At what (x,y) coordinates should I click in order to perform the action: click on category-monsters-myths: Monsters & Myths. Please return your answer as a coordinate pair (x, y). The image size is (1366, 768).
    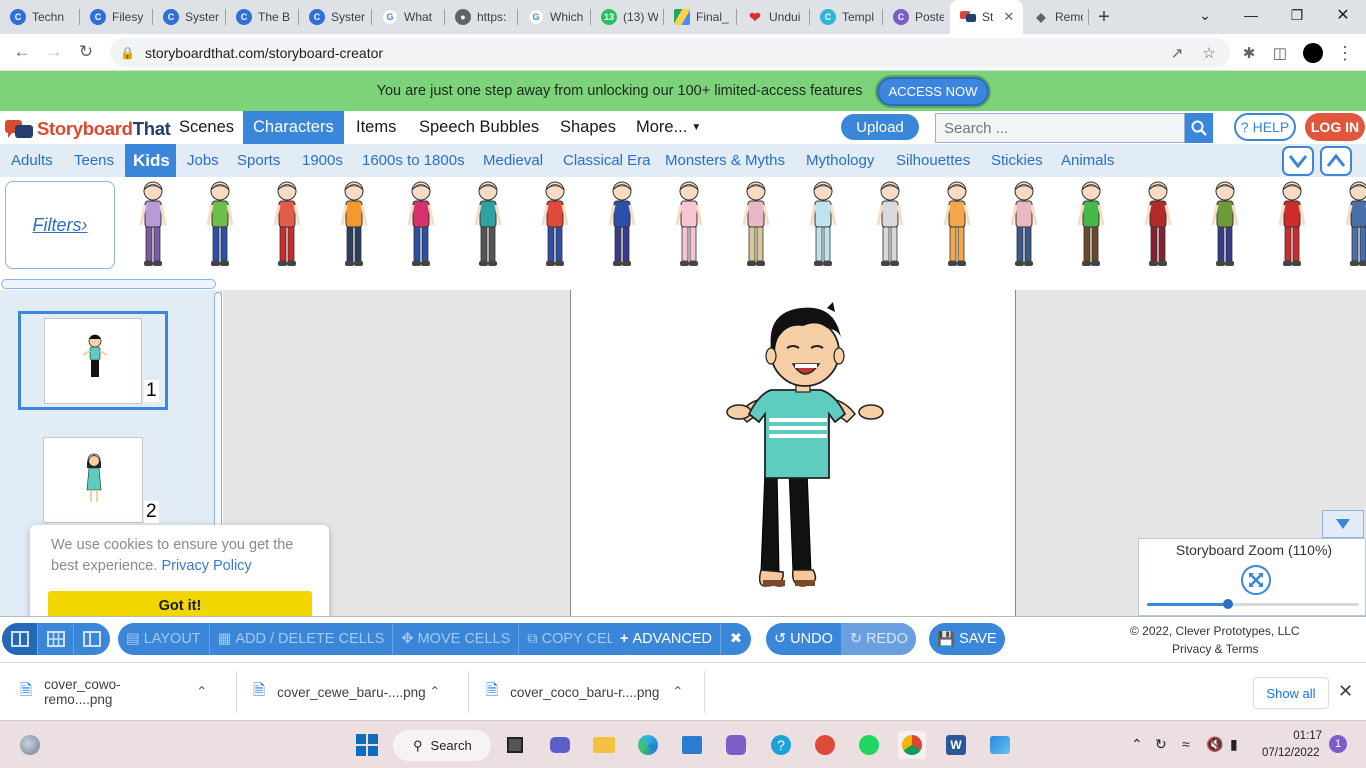
    Looking at the image, I should click on (725, 160).